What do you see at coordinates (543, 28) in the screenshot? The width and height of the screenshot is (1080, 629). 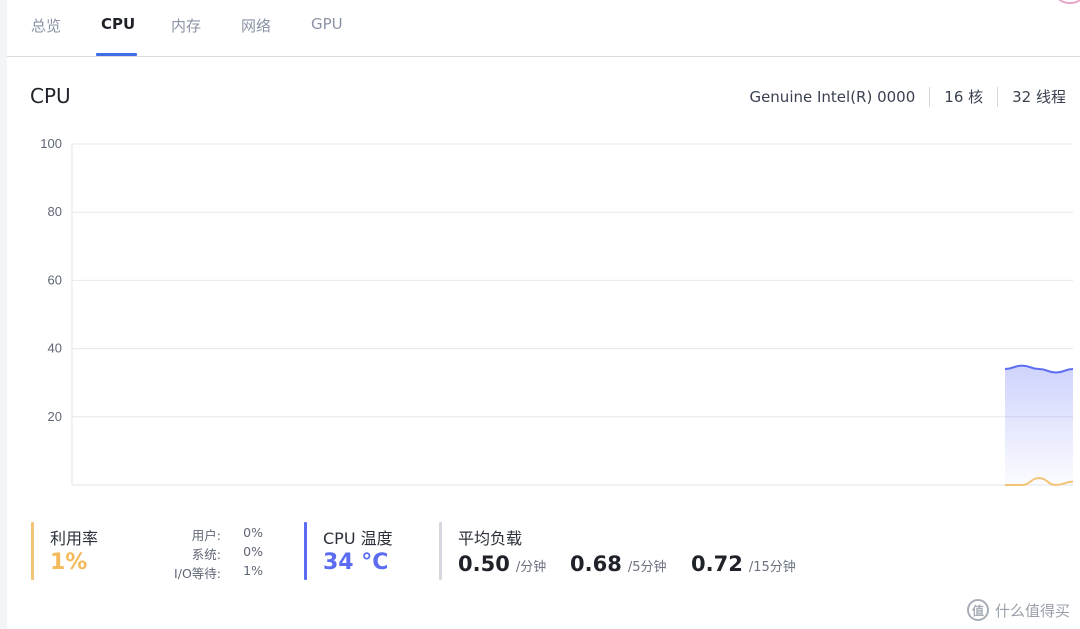 I see `tab-bar: 总览 CPU 内存 网络 GPU` at bounding box center [543, 28].